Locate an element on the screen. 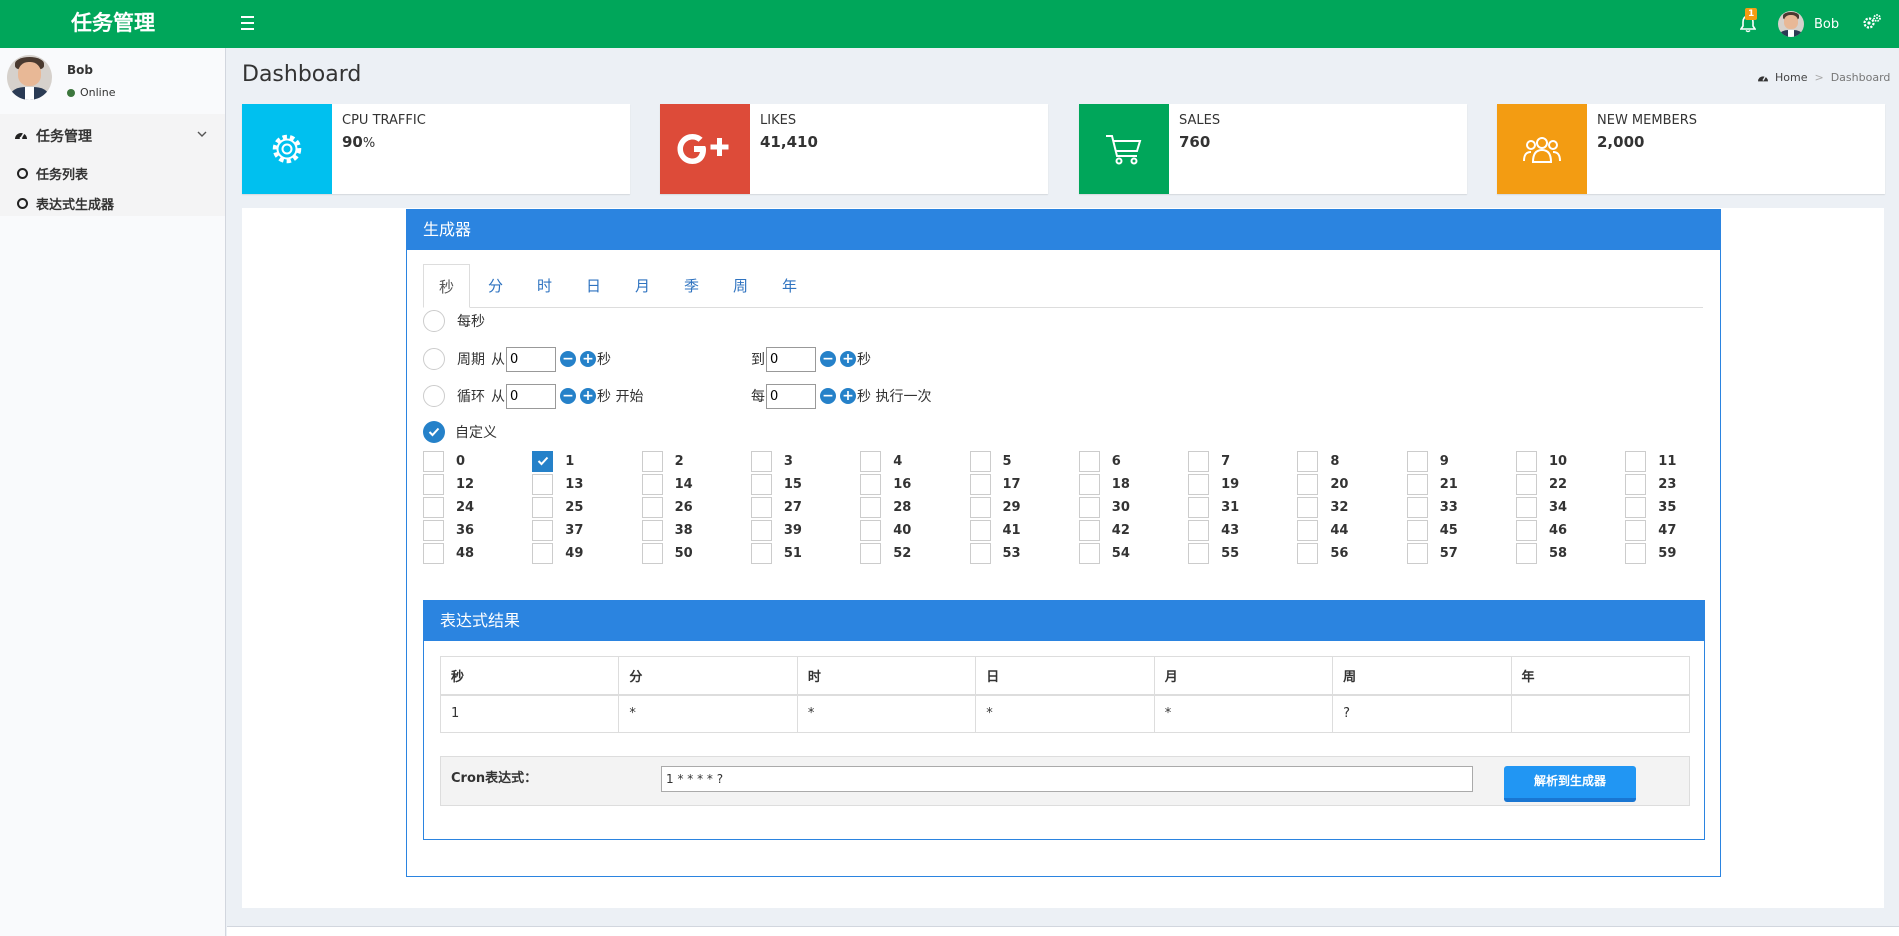 This screenshot has height=936, width=1899. second-checkbox: 40 is located at coordinates (885, 530).